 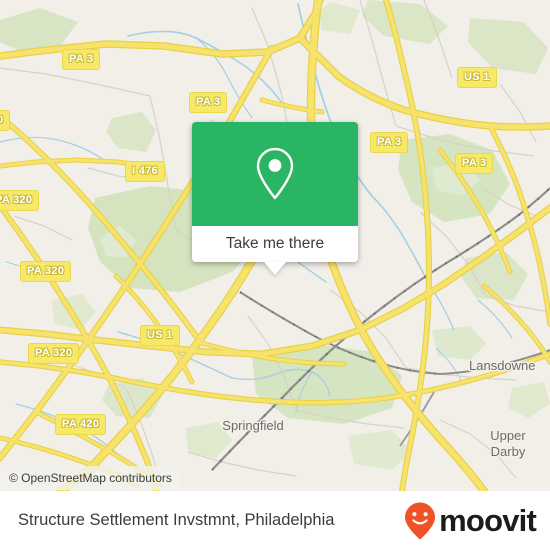 I want to click on map-pin-icon, so click(x=275, y=173).